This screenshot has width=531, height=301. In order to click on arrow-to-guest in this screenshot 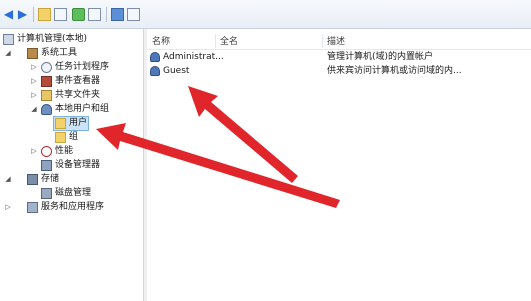, I will do `click(243, 134)`.